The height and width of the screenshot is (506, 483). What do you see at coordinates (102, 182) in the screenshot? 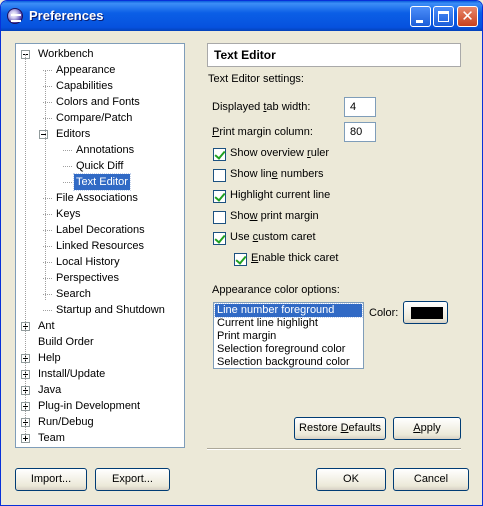
I see `tree-item-text-editor: Text Editor` at bounding box center [102, 182].